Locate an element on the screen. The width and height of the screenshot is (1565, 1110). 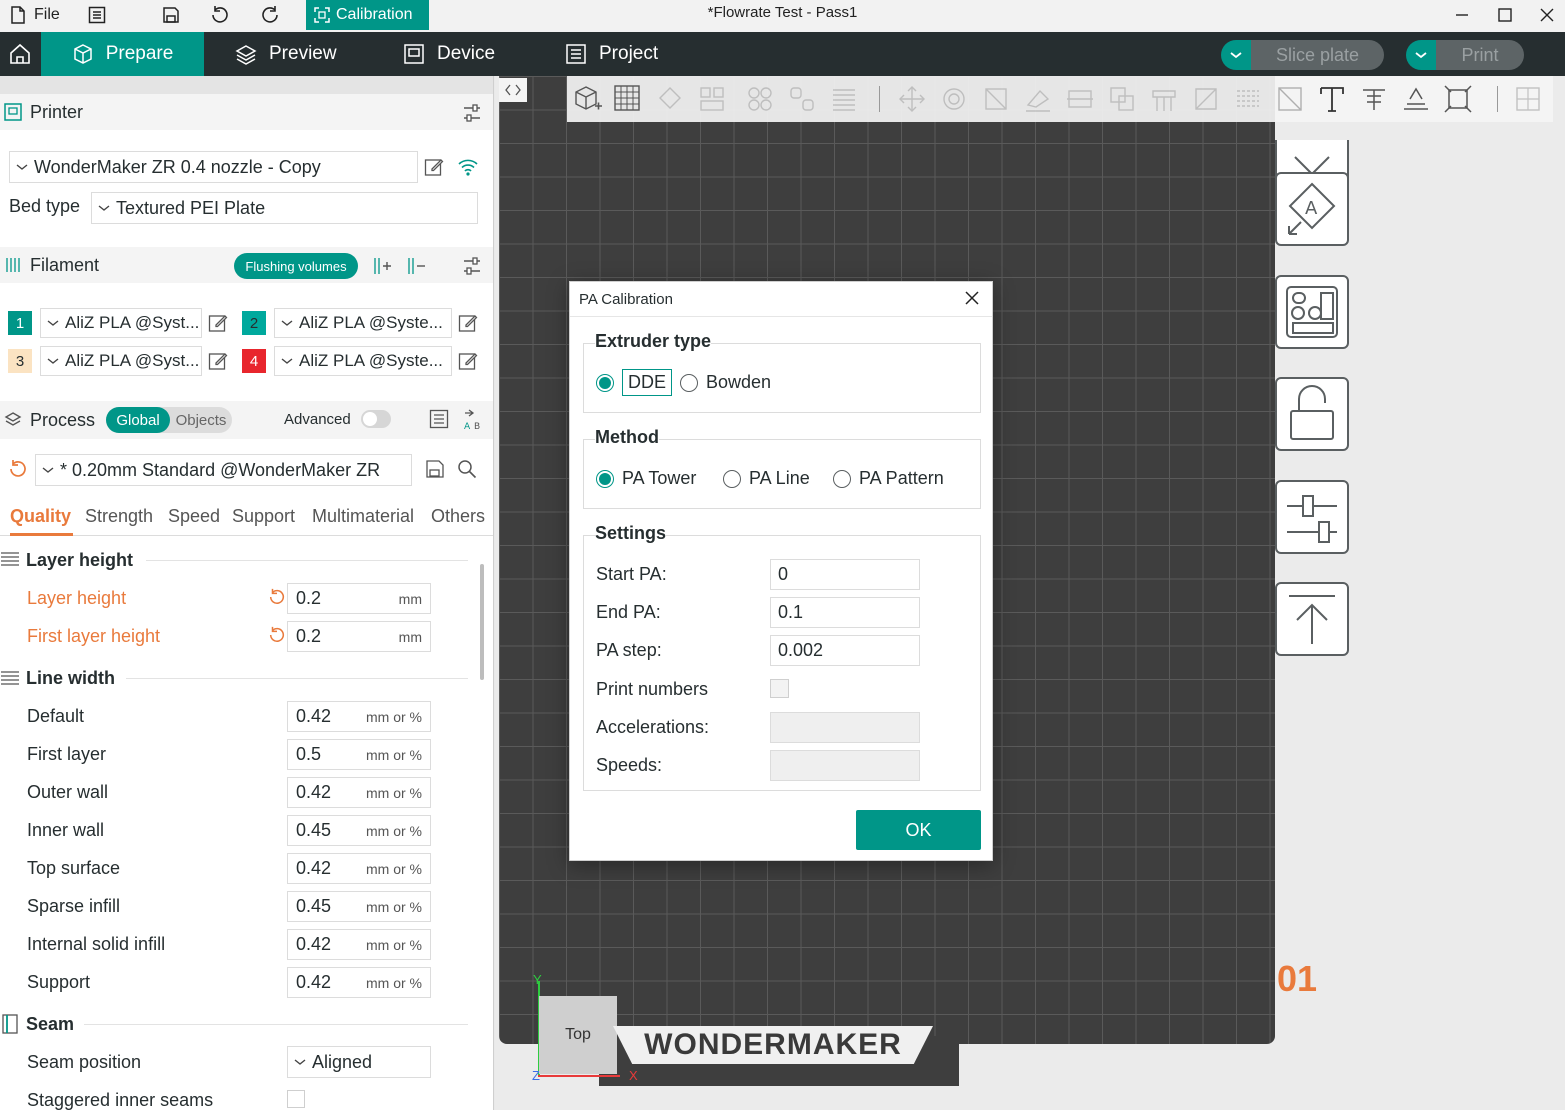
close-dialog-button is located at coordinates (973, 299).